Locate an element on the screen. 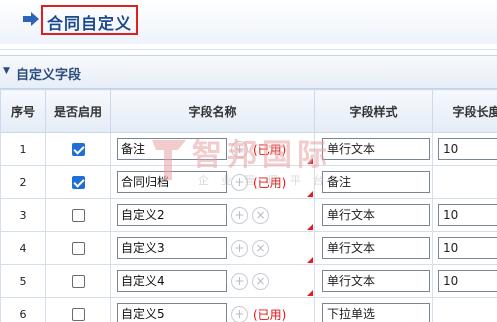  field-name-cell: 合同归档 + (已用) is located at coordinates (212, 182).